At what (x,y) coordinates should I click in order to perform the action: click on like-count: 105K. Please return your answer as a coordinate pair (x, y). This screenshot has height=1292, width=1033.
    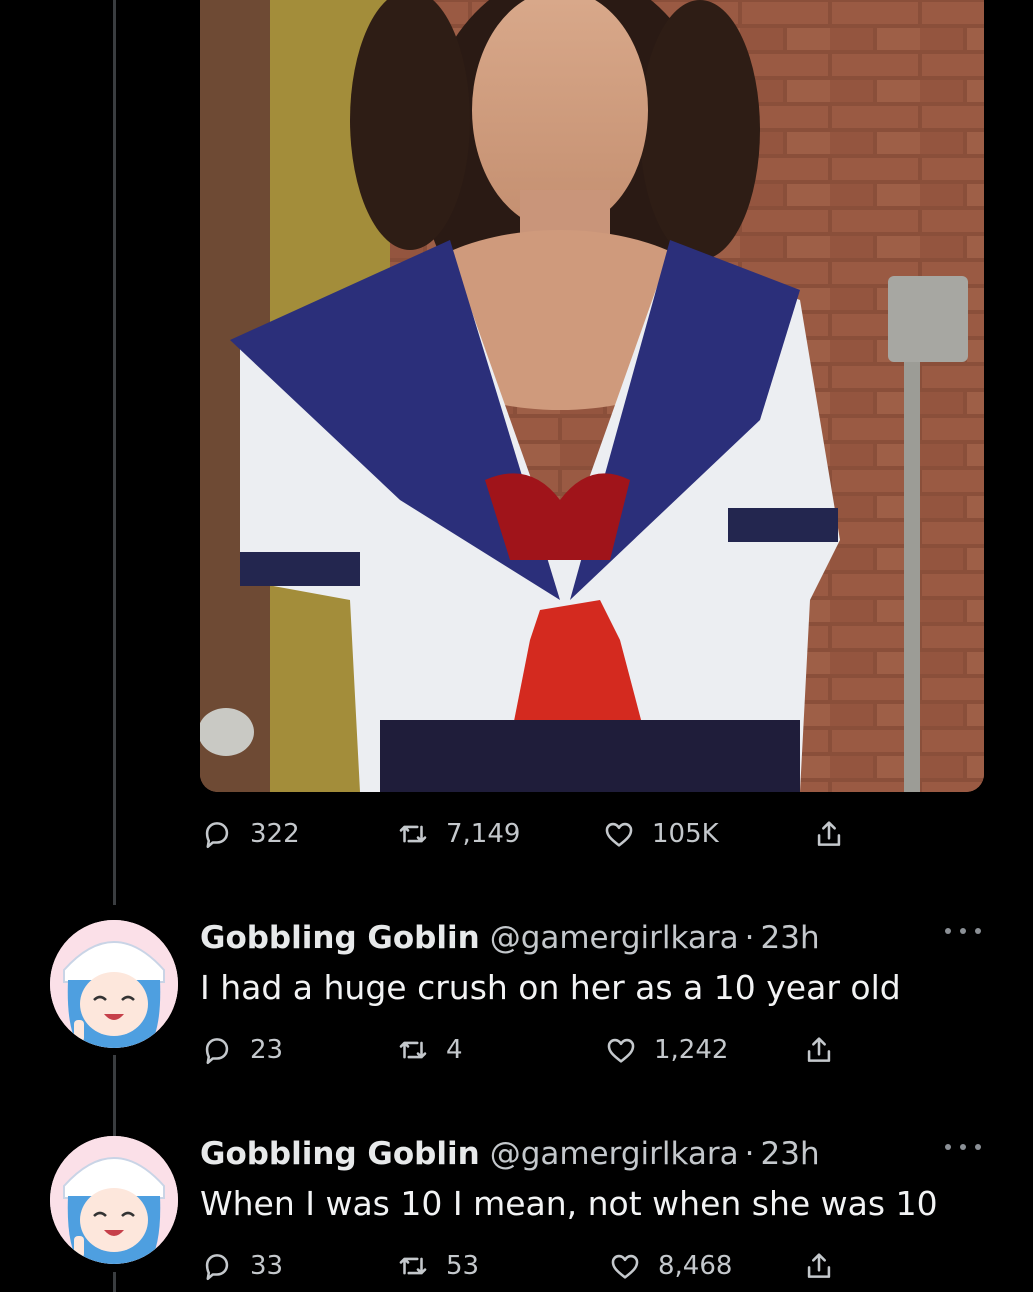
    Looking at the image, I should click on (685, 834).